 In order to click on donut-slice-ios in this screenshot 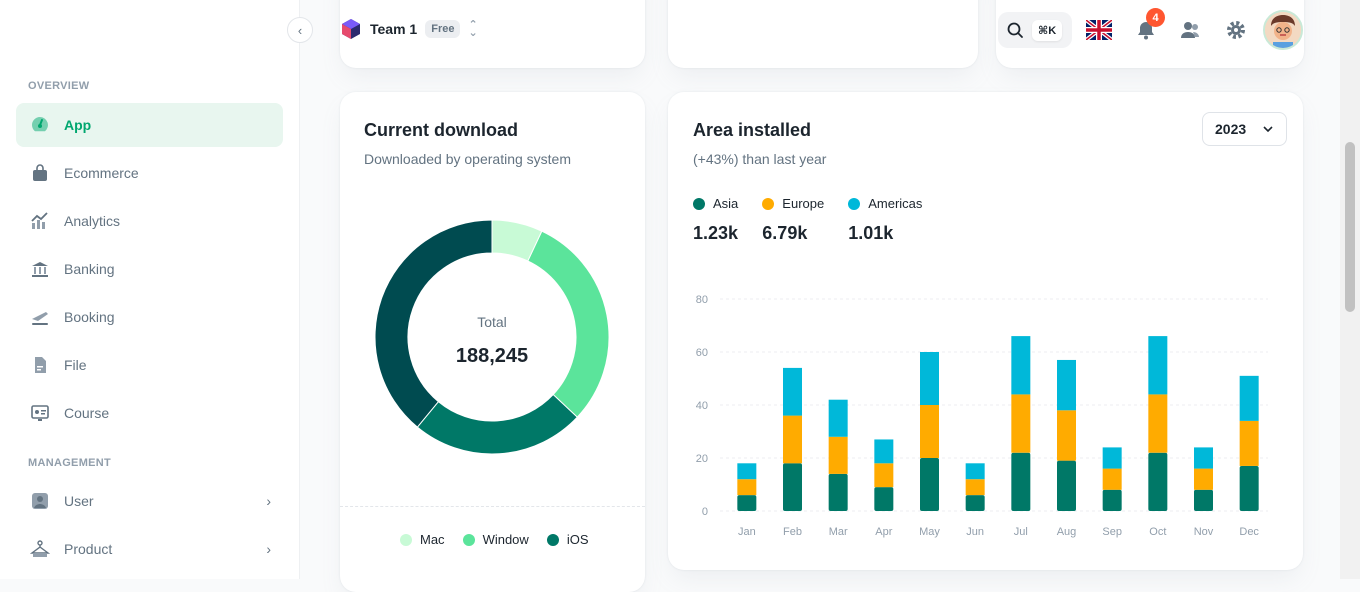, I will do `click(497, 424)`.